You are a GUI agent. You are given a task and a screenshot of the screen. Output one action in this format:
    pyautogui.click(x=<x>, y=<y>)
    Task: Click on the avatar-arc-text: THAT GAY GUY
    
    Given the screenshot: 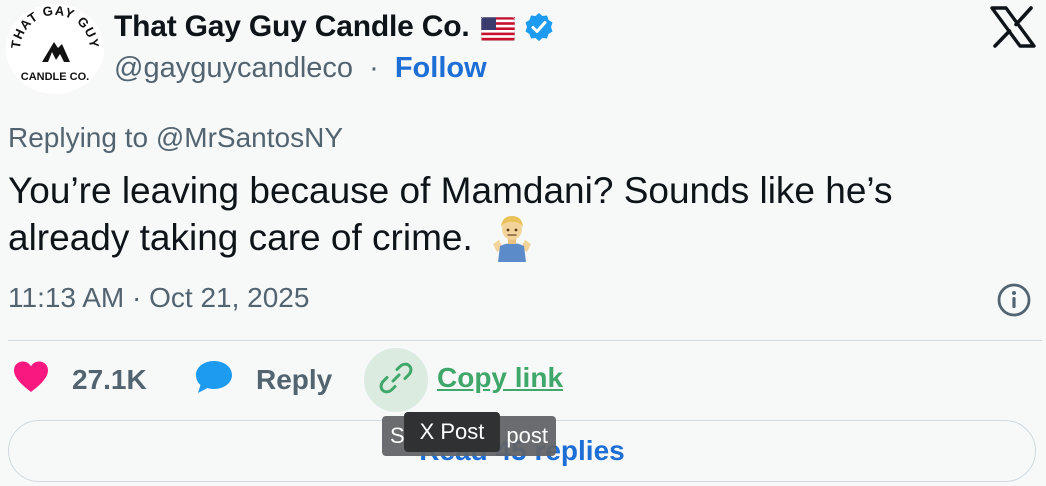 What is the action you would take?
    pyautogui.click(x=54, y=27)
    